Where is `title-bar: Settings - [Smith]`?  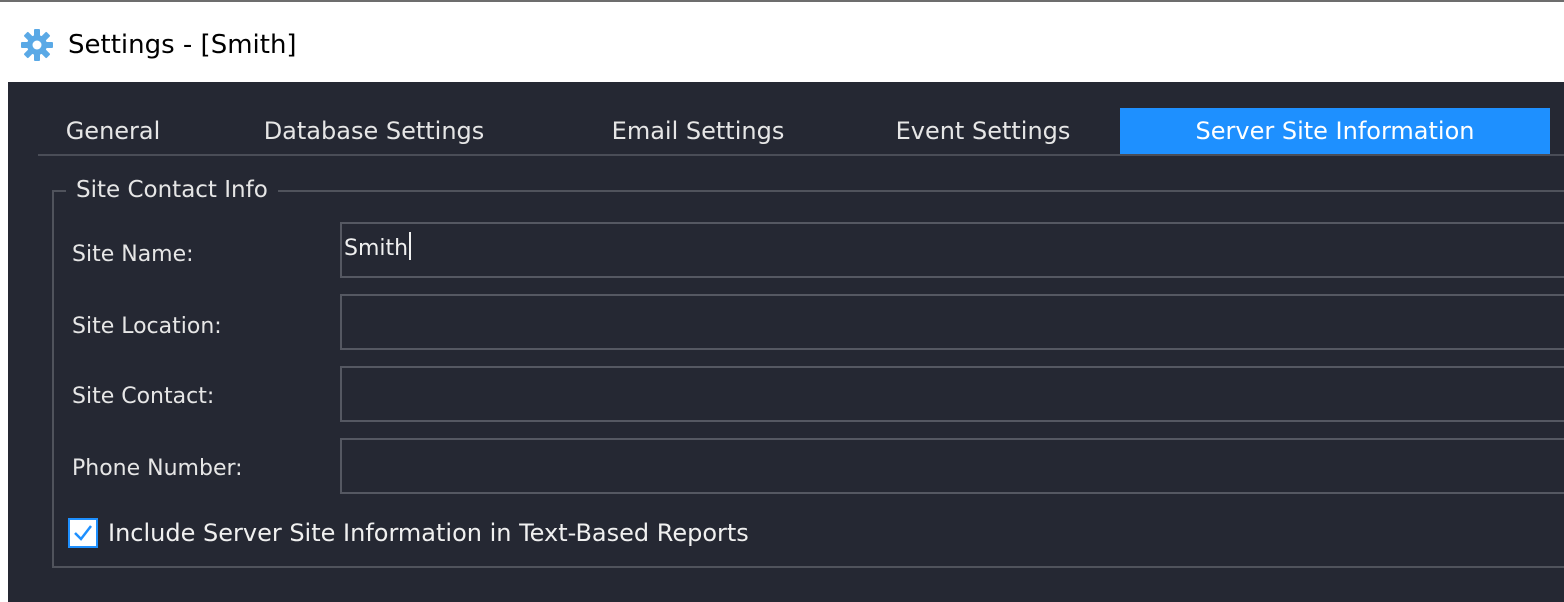
title-bar: Settings - [Smith] is located at coordinates (782, 41).